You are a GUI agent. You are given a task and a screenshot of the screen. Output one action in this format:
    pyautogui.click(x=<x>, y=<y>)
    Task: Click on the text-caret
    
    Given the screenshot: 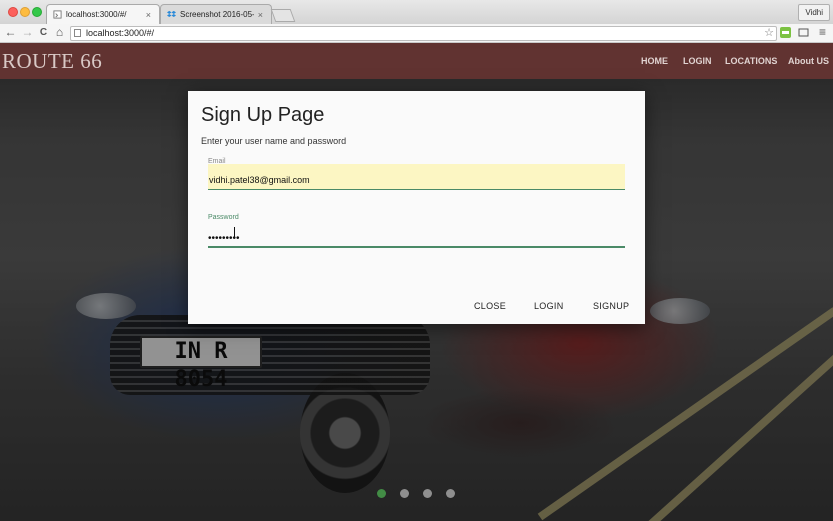 What is the action you would take?
    pyautogui.click(x=234, y=232)
    